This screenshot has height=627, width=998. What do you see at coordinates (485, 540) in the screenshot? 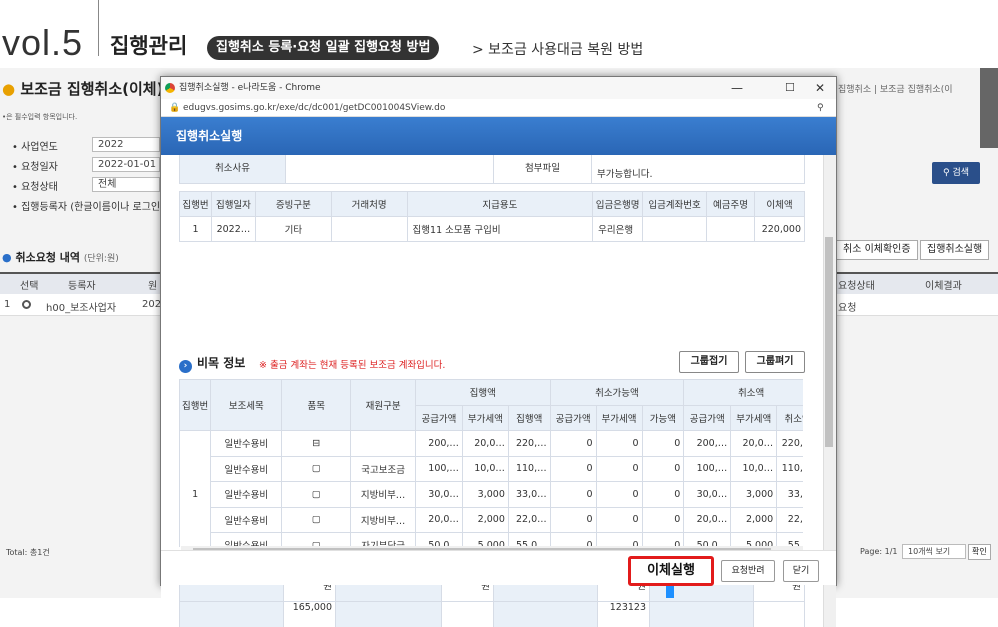
I see `t2-cell: 5,000` at bounding box center [485, 540].